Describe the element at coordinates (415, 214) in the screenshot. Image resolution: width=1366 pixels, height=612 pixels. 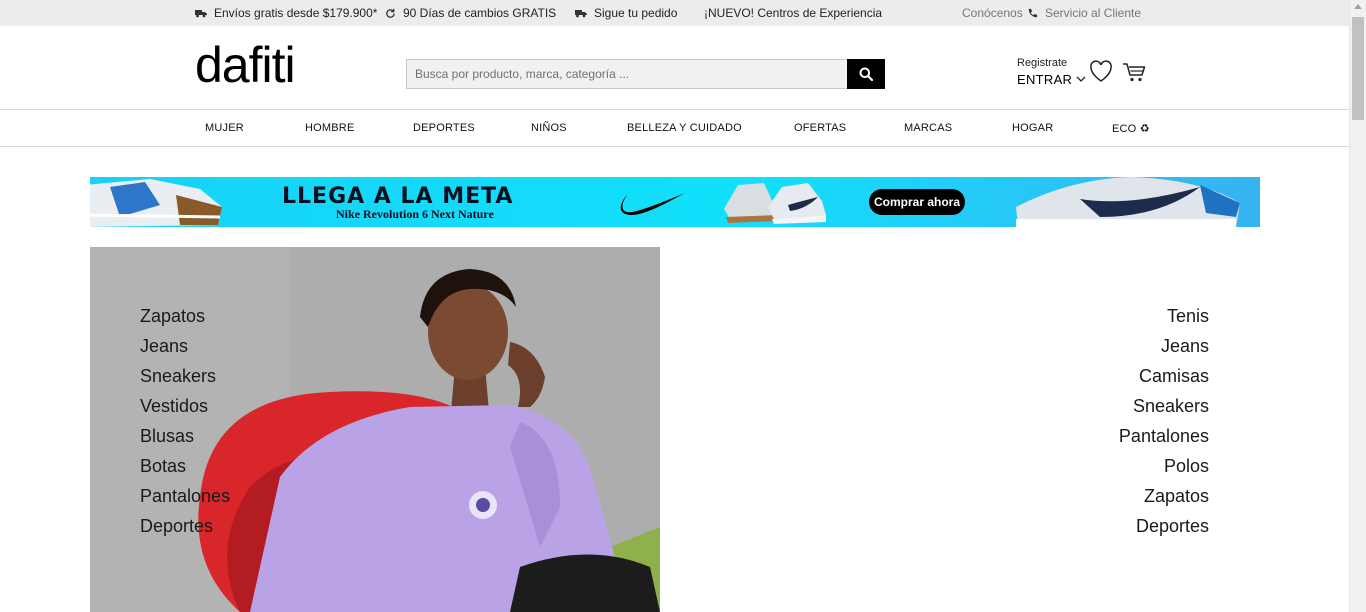
I see `banner-subline: Nike Revolution 6 Next Nature` at that location.